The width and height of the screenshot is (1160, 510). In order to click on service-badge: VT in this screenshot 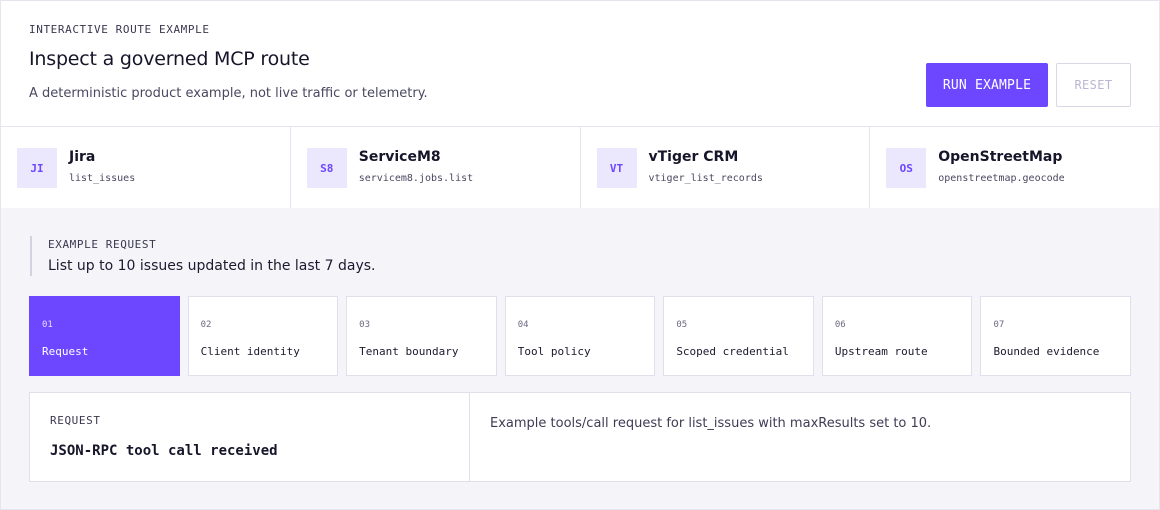, I will do `click(616, 168)`.